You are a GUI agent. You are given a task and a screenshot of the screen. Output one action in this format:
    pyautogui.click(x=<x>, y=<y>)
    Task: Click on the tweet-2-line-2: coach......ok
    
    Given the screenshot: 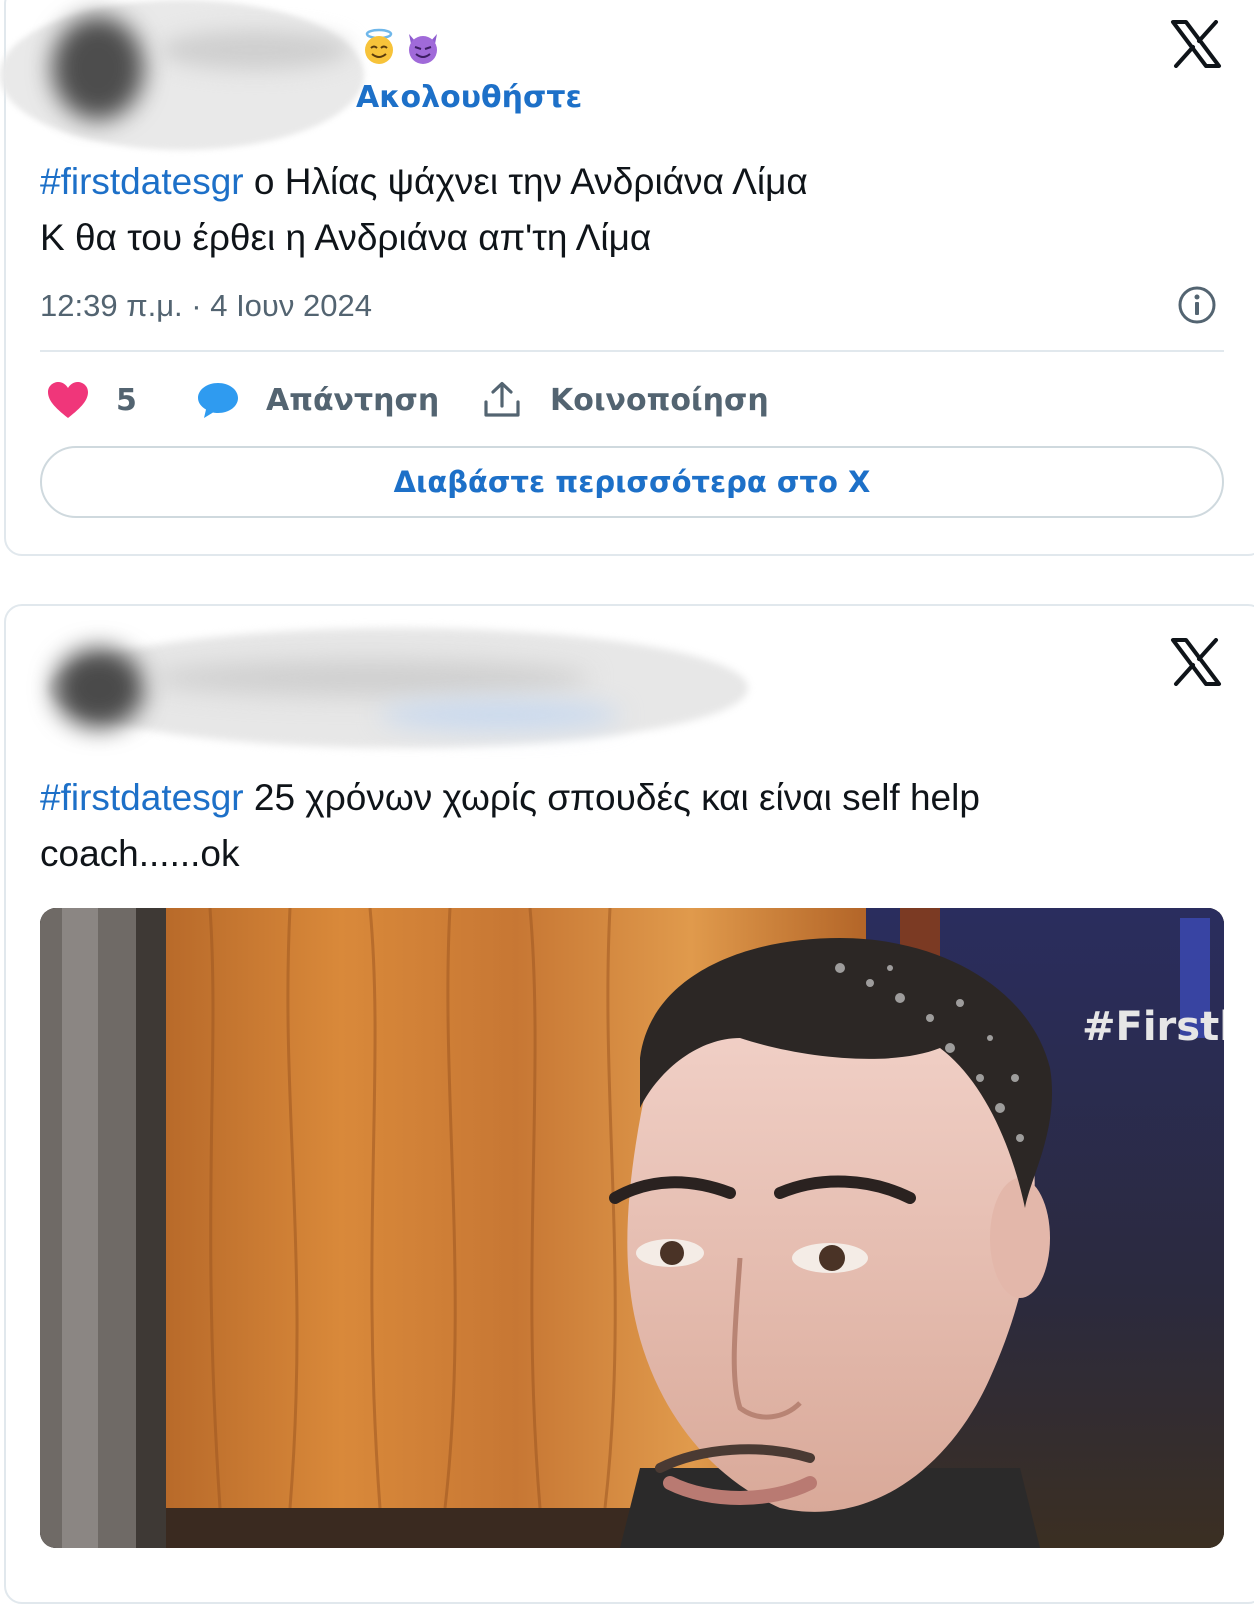 What is the action you would take?
    pyautogui.click(x=140, y=853)
    